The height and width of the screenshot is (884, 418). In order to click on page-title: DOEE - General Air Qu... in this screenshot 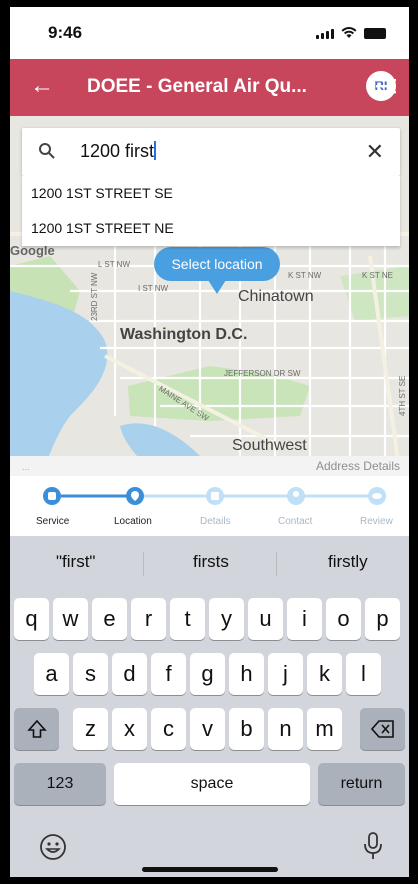, I will do `click(197, 86)`.